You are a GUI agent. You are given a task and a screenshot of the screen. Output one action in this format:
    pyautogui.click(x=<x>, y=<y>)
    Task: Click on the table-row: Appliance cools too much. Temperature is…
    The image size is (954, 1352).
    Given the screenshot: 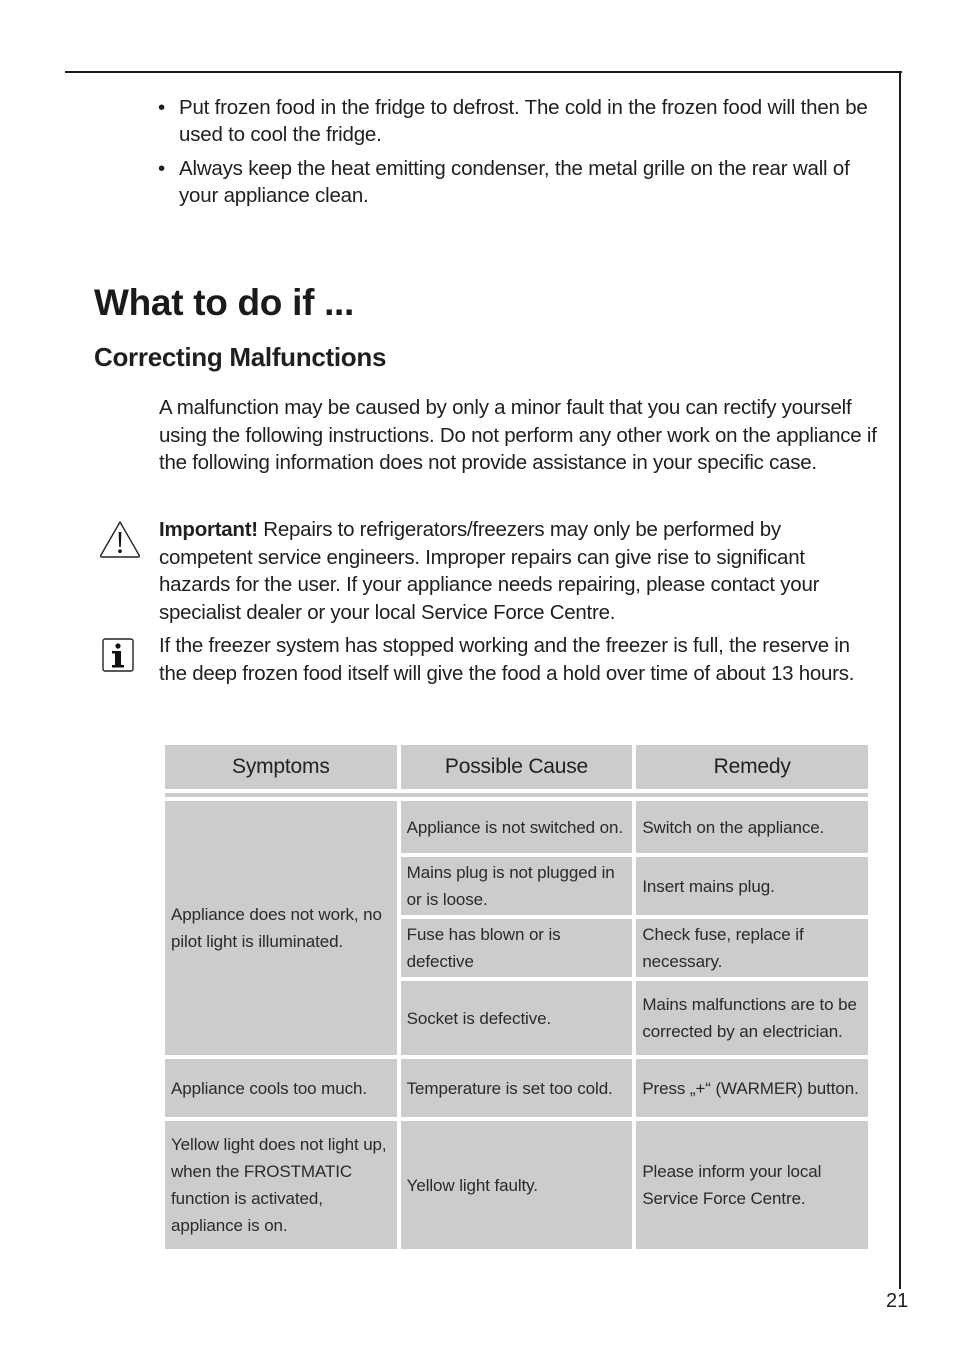 What is the action you would take?
    pyautogui.click(x=516, y=1088)
    